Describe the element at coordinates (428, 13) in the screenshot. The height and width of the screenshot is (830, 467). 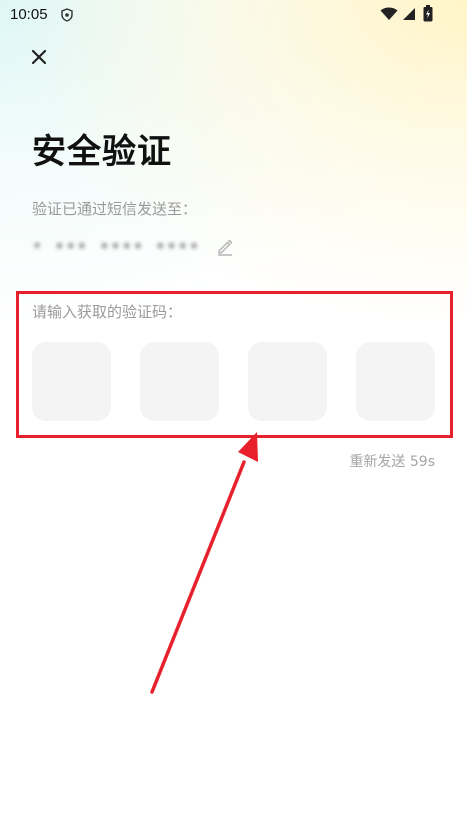
I see `battery-icon` at that location.